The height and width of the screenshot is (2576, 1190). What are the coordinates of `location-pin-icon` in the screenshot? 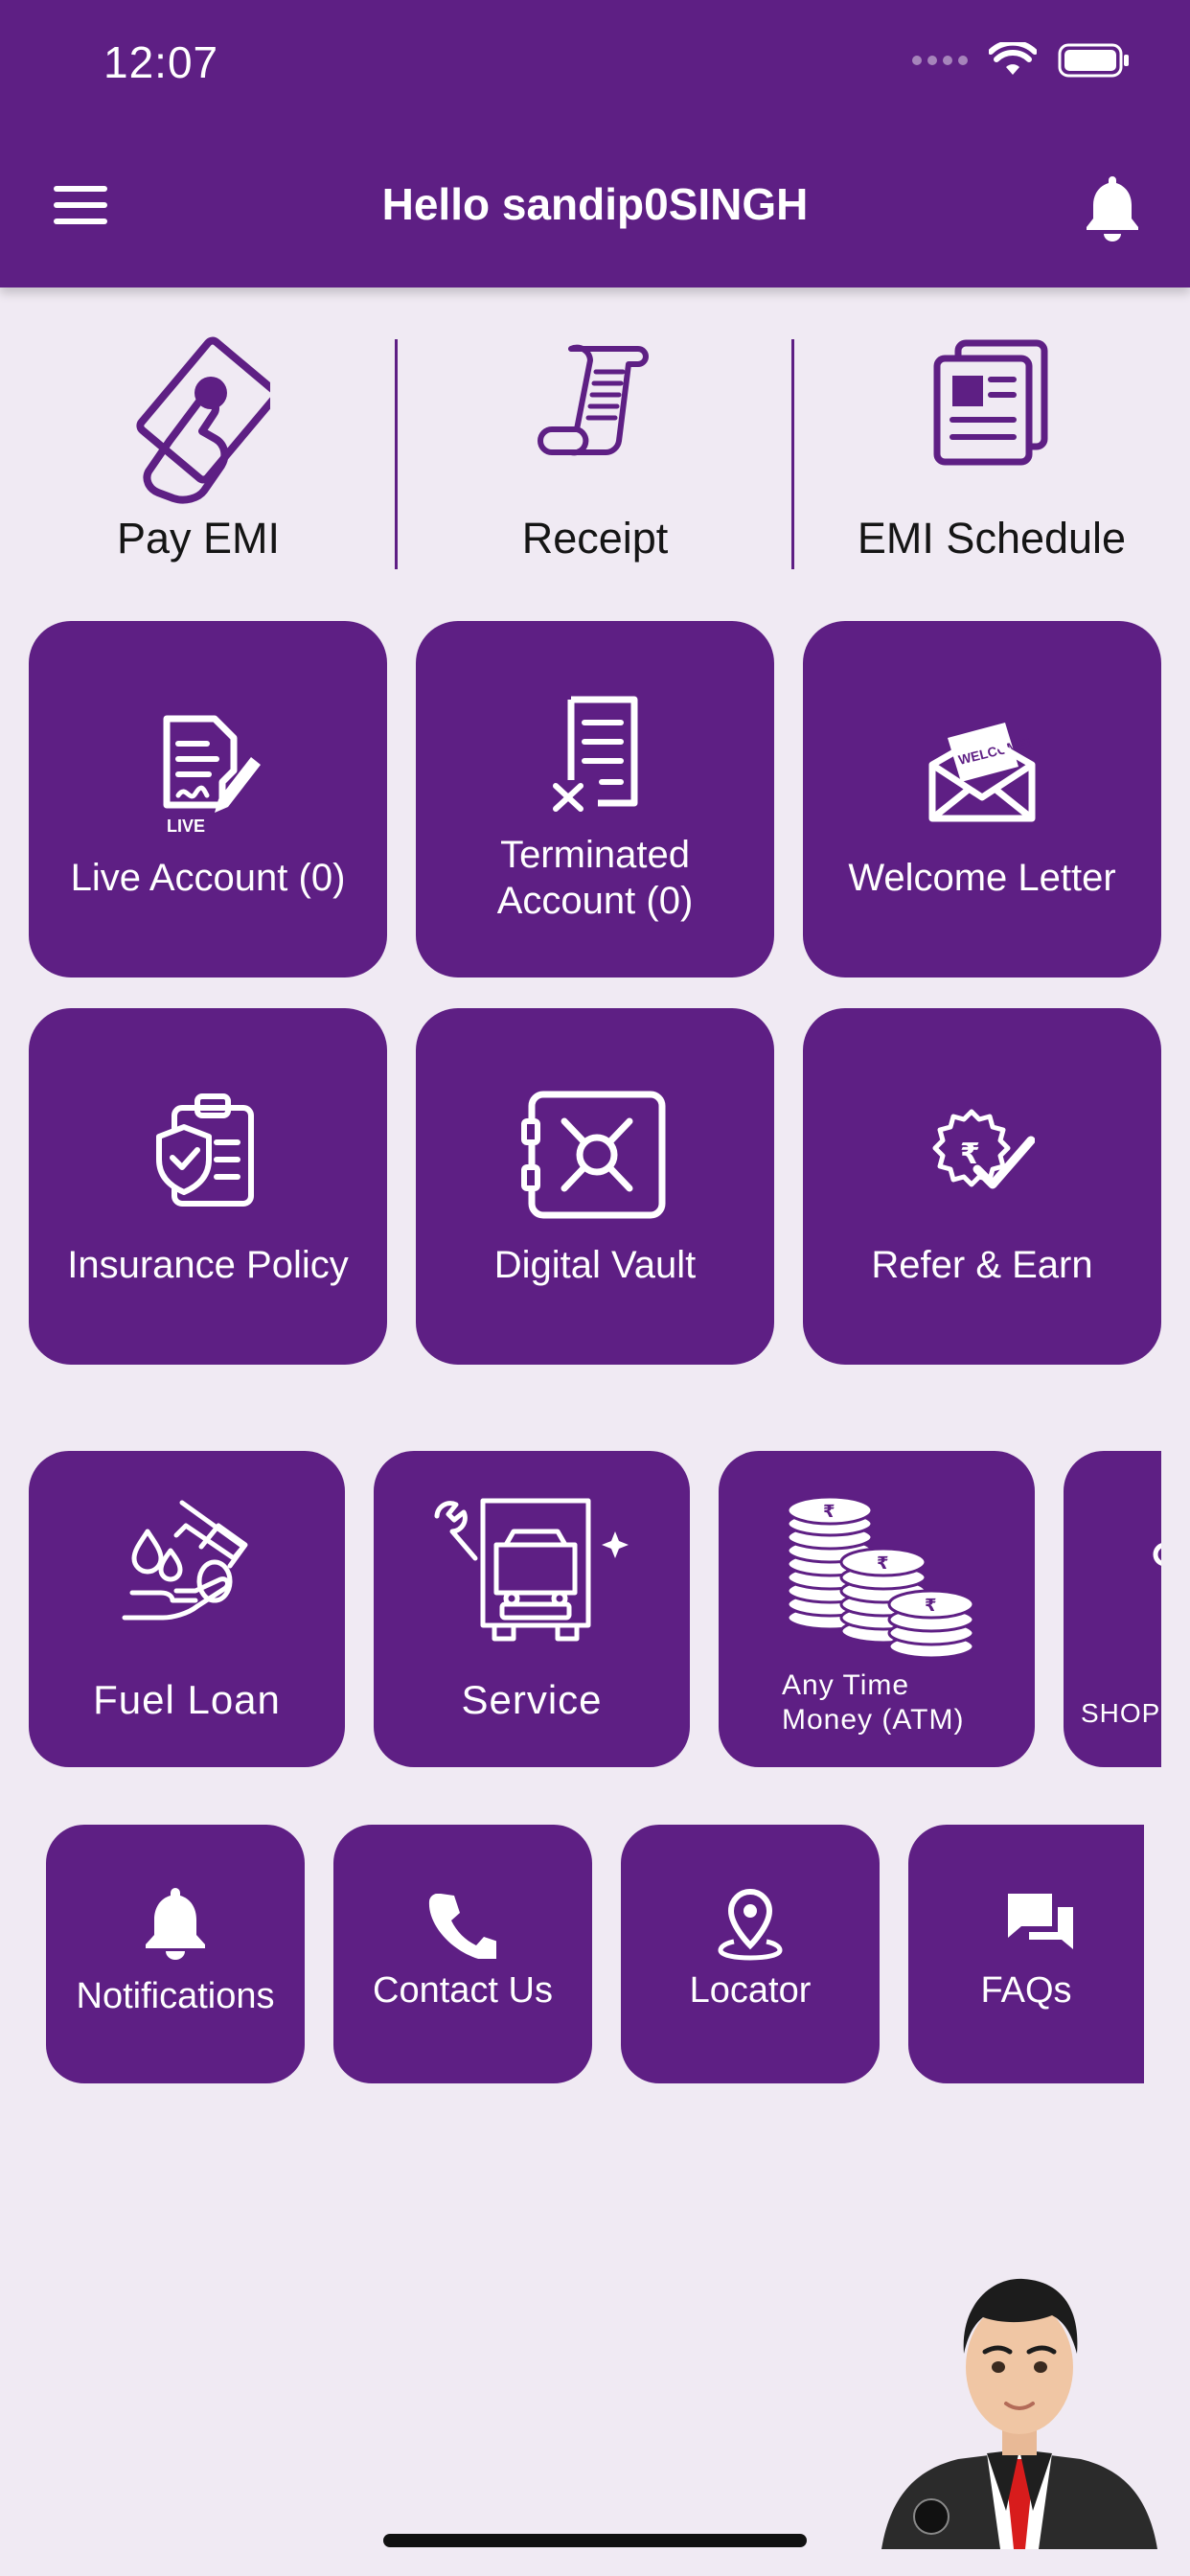 It's located at (750, 1924).